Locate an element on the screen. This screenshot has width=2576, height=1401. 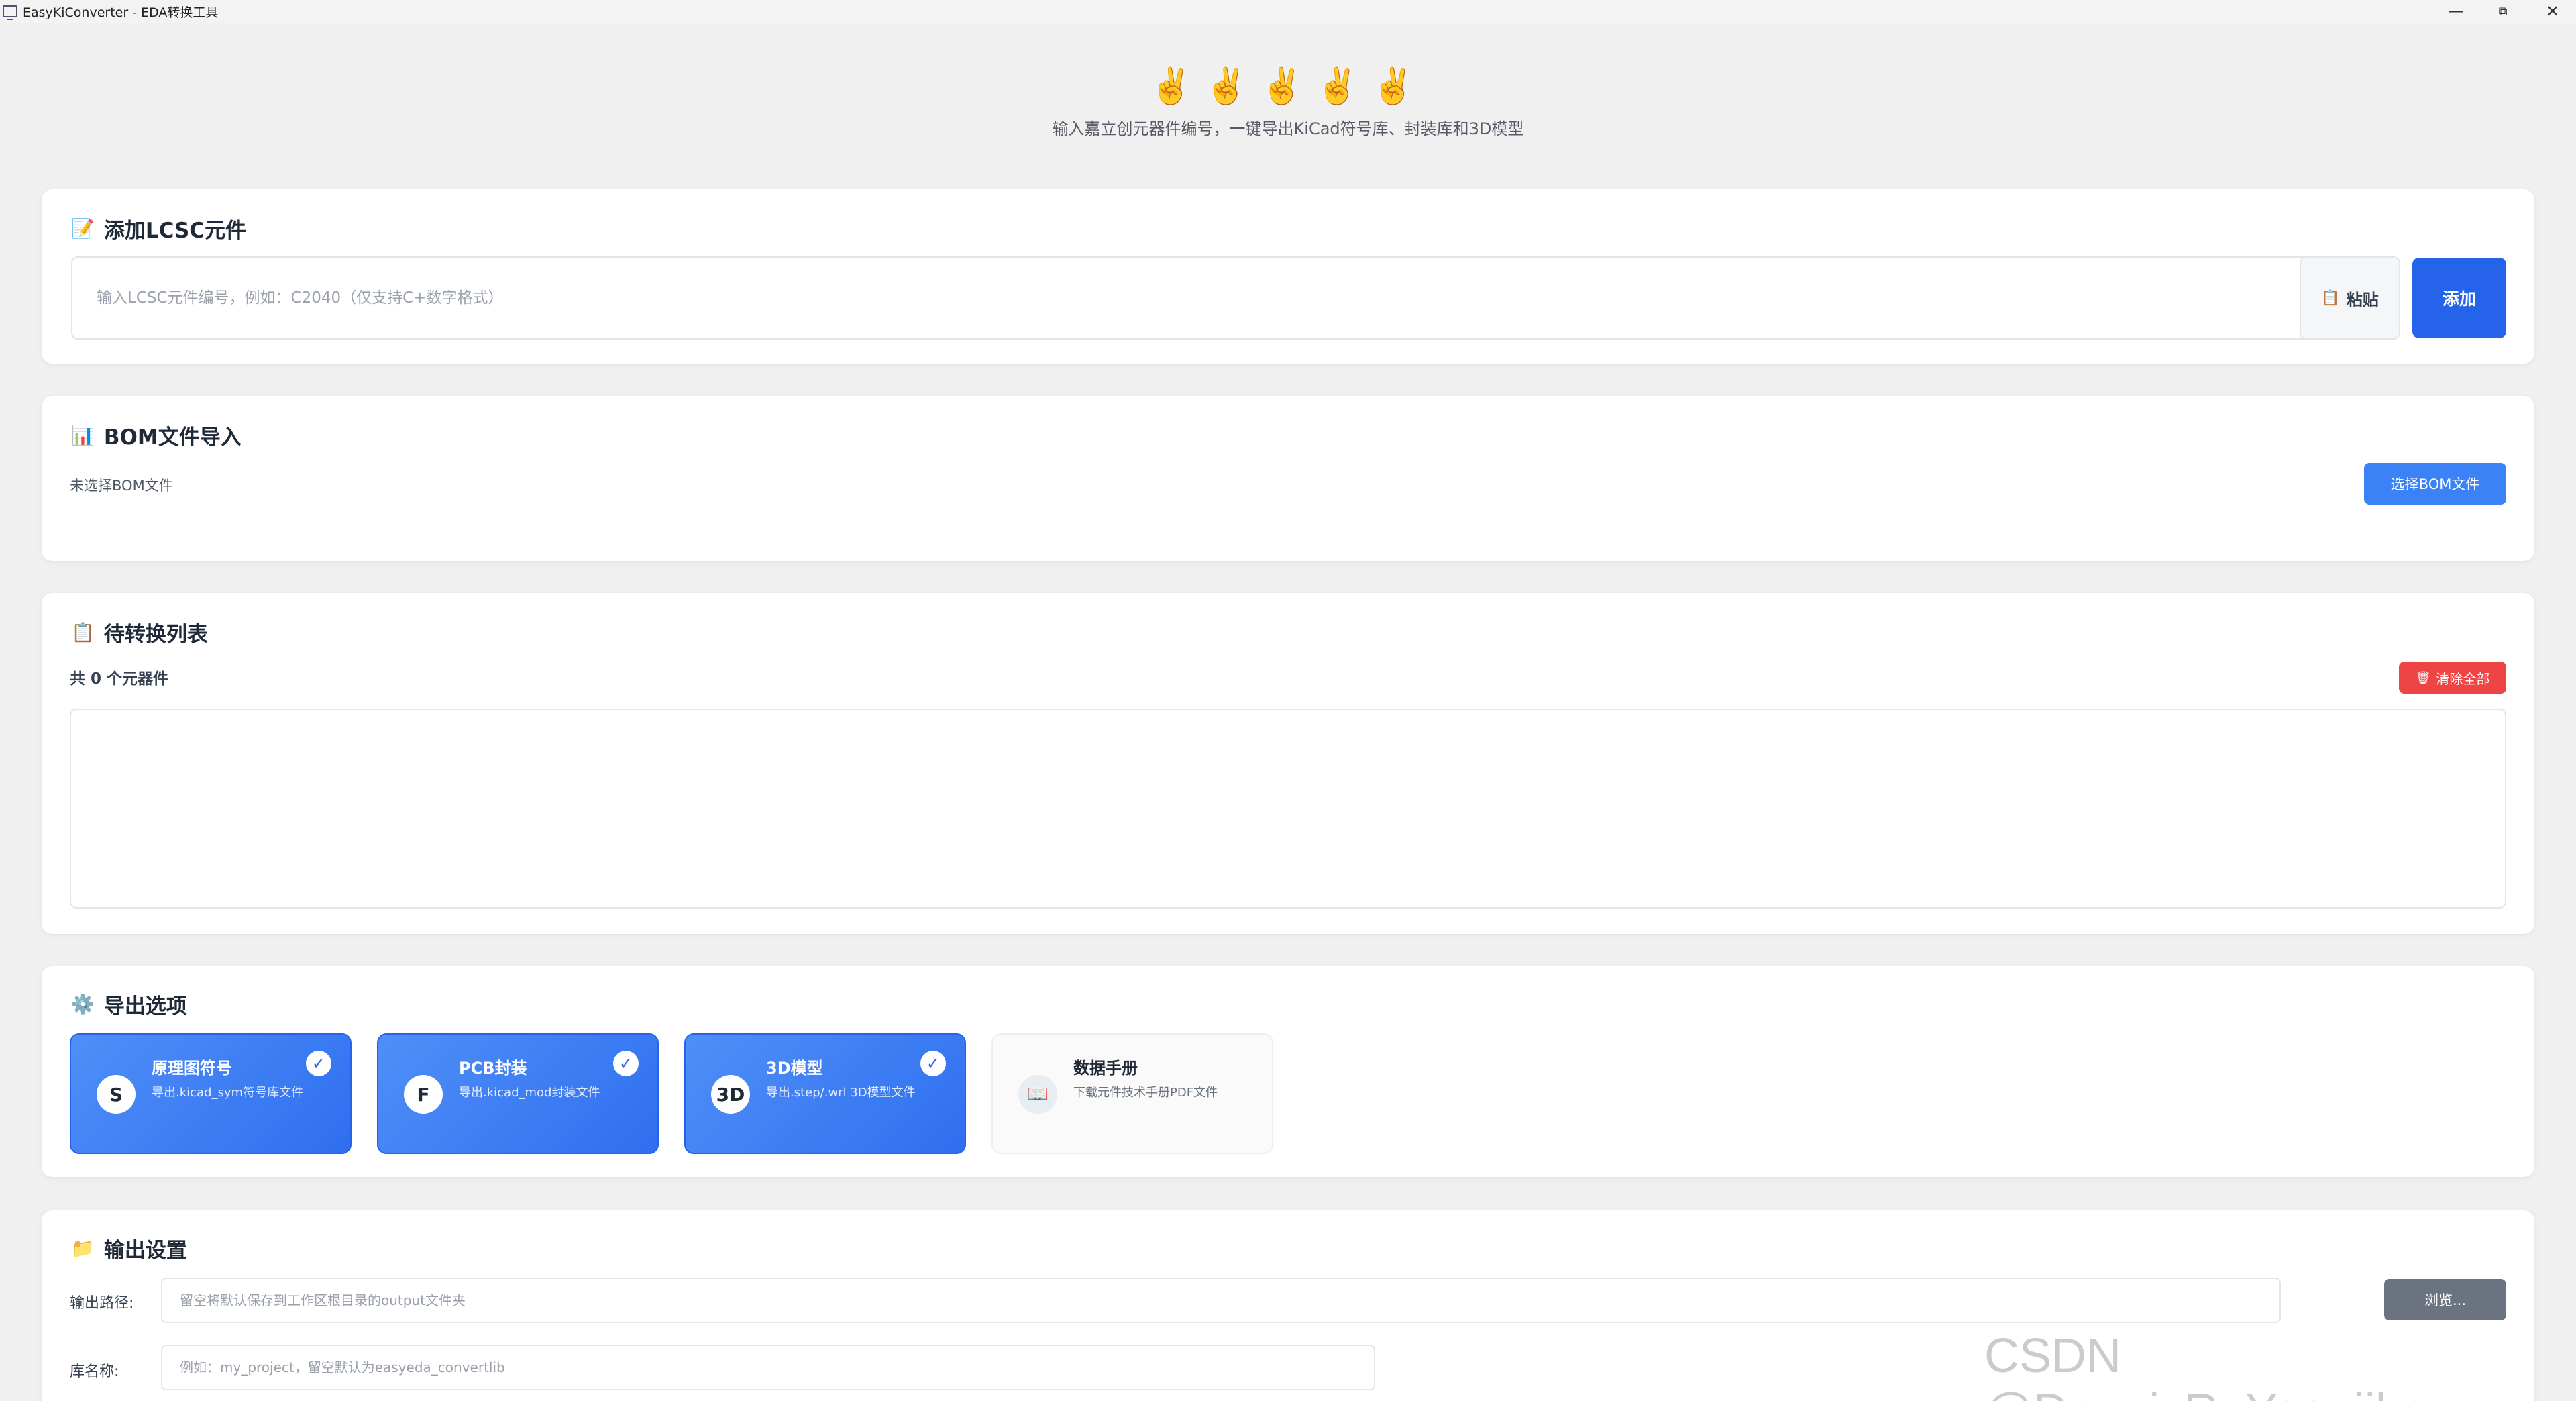
book-icon: 📖 is located at coordinates (1037, 1094).